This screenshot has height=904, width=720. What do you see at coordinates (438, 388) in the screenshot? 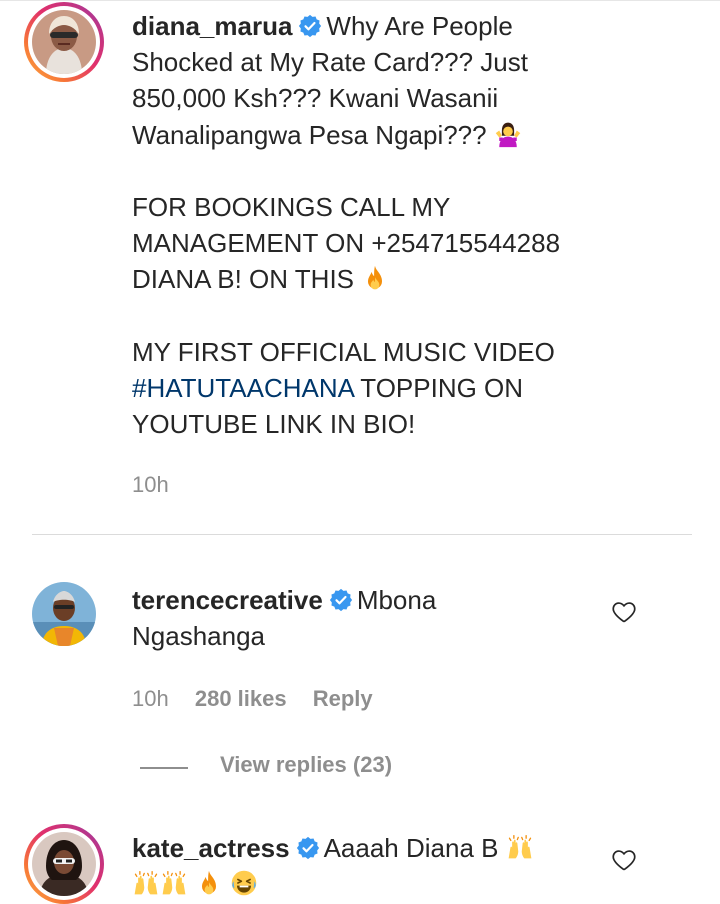
I see `caption-line: TOPPING ON` at bounding box center [438, 388].